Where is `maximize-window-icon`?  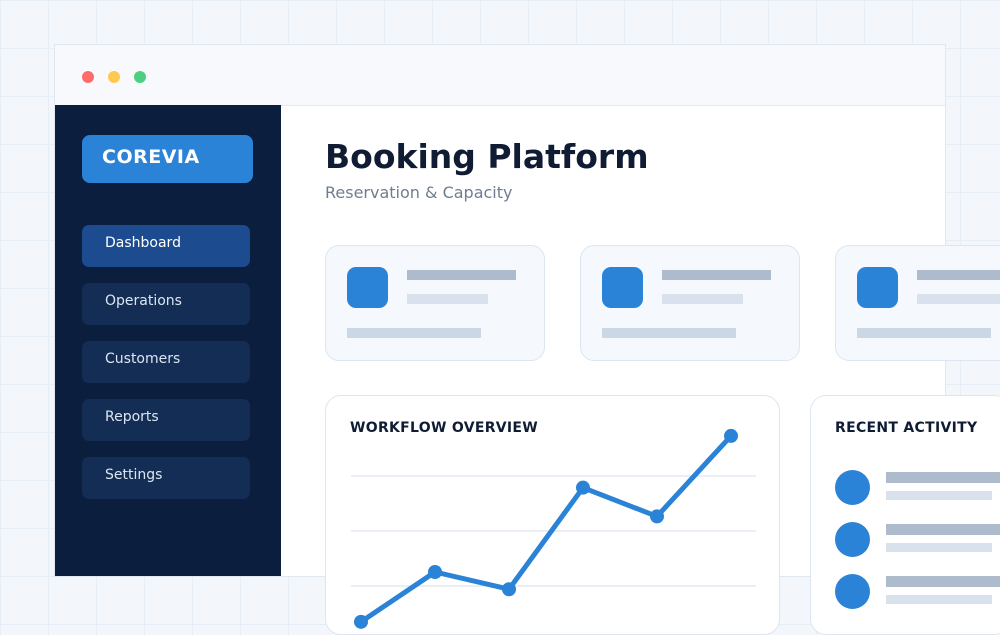
maximize-window-icon is located at coordinates (140, 77).